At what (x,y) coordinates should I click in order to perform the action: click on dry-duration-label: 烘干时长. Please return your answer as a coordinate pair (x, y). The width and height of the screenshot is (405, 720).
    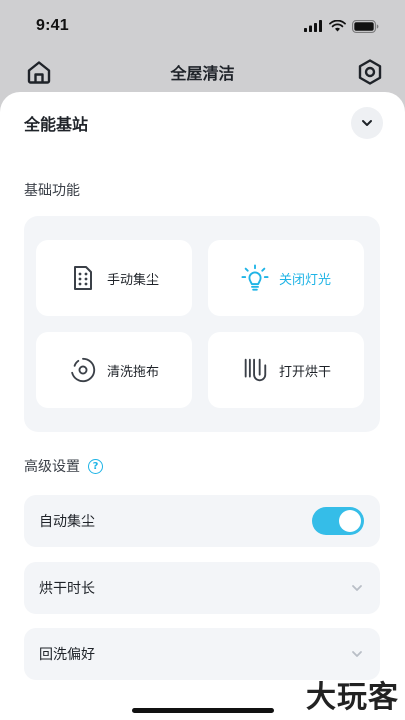
    Looking at the image, I should click on (67, 589).